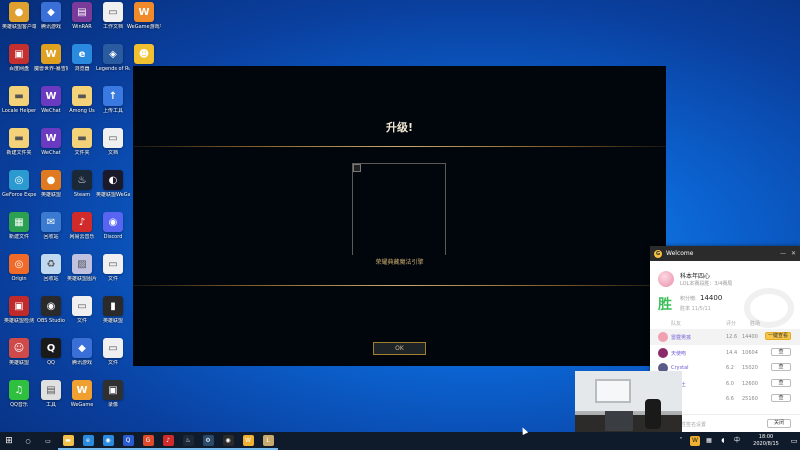 The width and height of the screenshot is (800, 450). I want to click on desktop-icon: ▮ 英雄联盟, so click(113, 316).